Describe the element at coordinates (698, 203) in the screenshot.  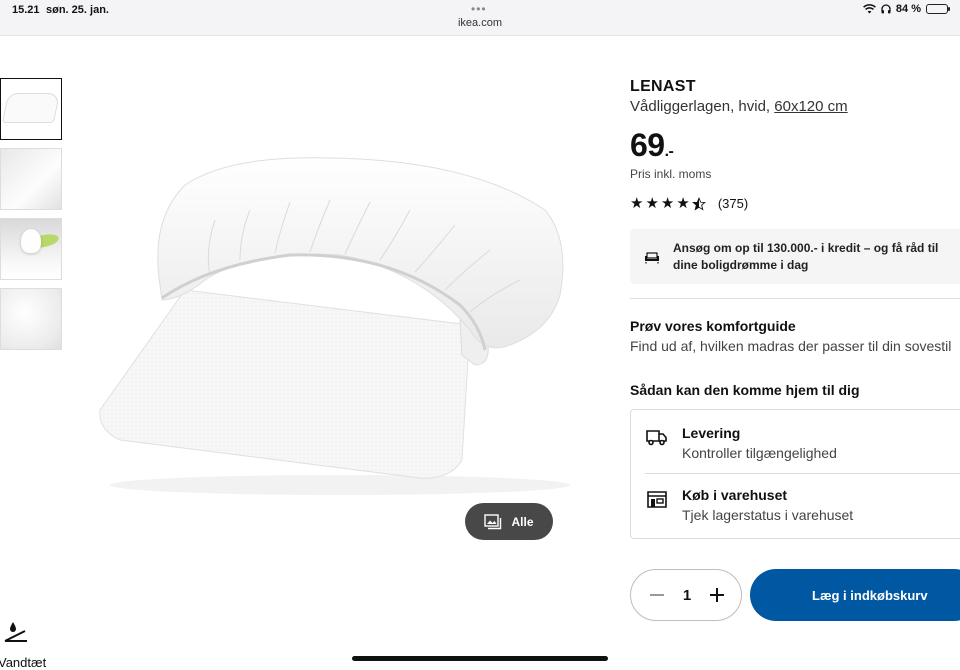
I see `half-star-icon` at that location.